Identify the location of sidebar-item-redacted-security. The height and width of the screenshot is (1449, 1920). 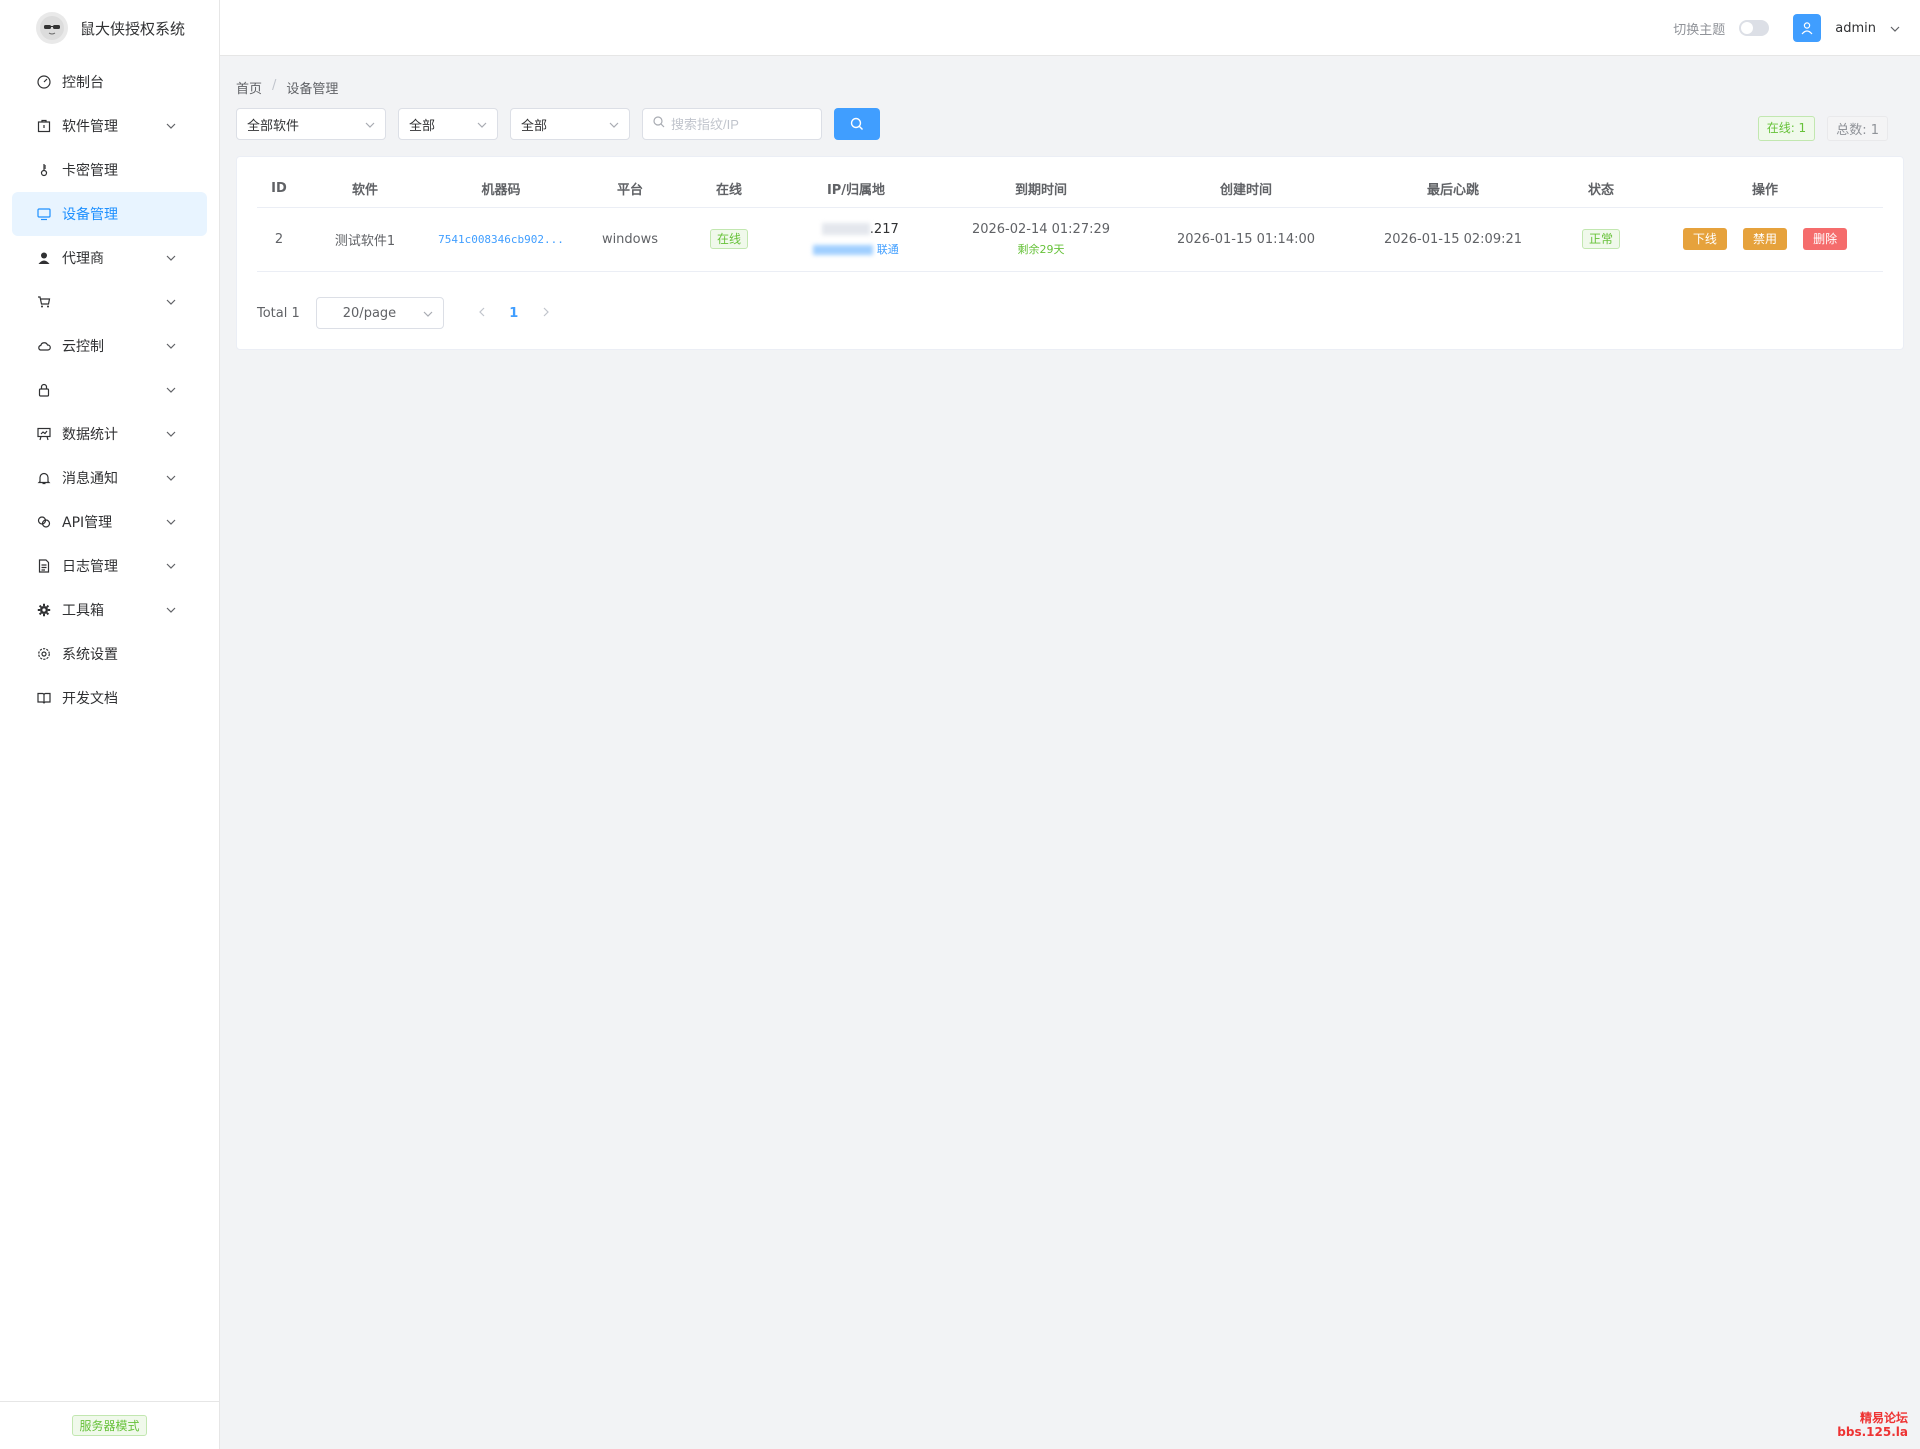
(109, 390).